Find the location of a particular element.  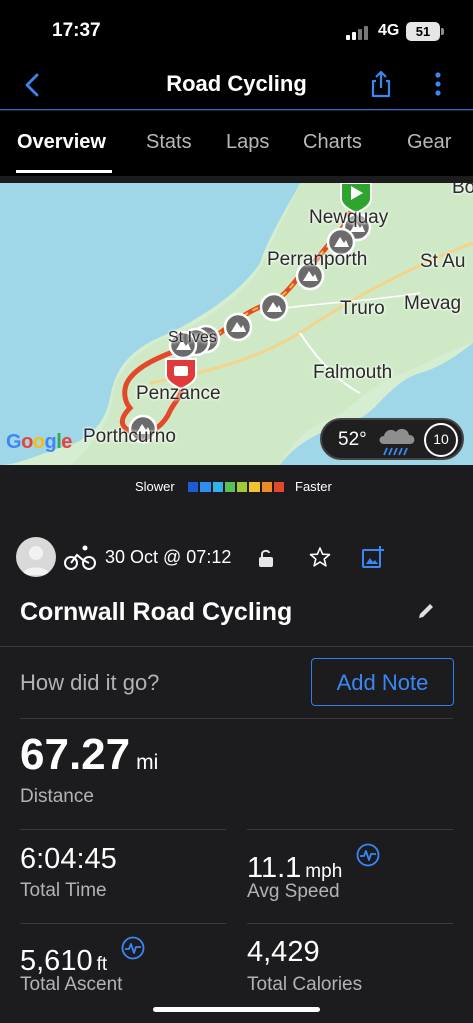

wind-speed: 10 is located at coordinates (441, 439).